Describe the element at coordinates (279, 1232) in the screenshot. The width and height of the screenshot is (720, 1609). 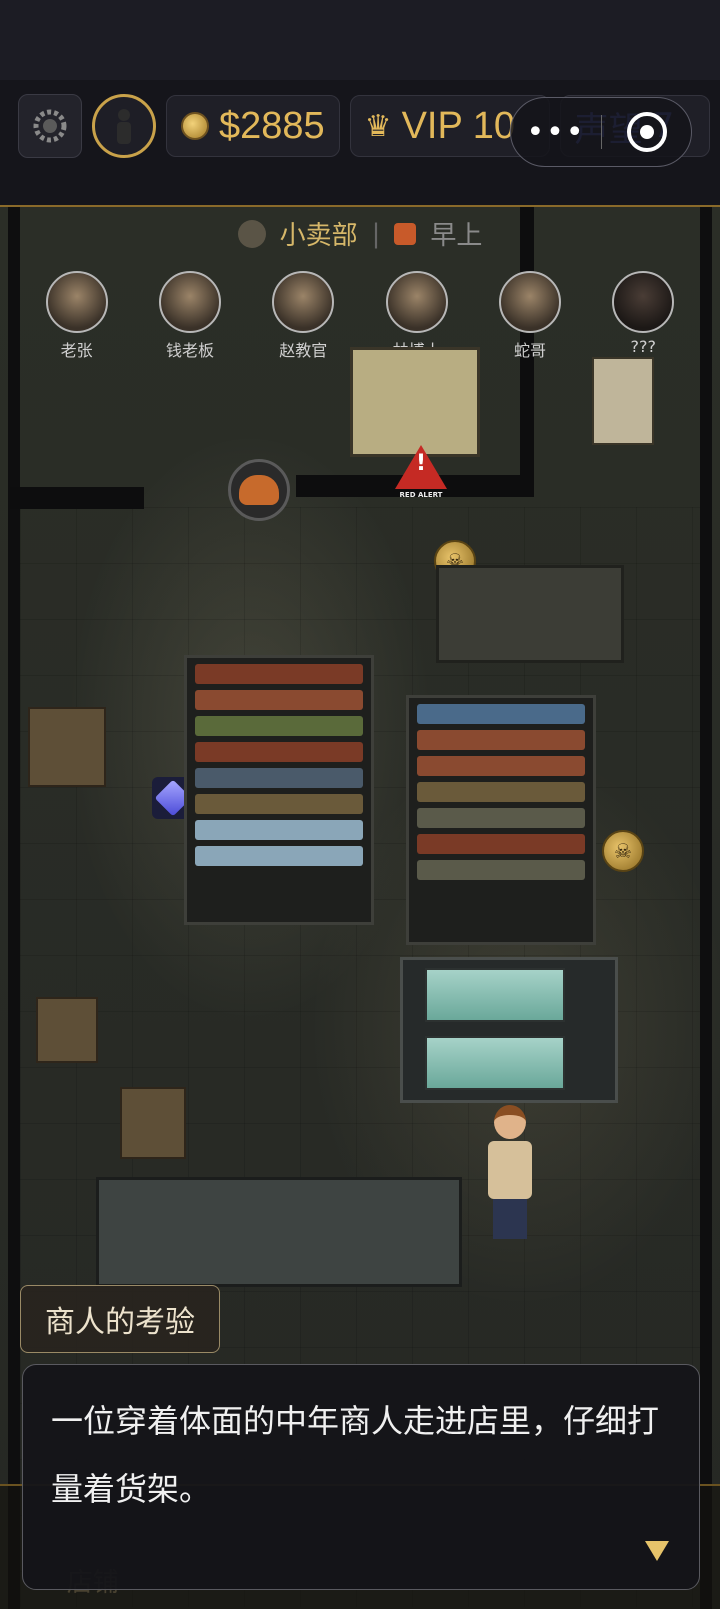
I see `shop-counter` at that location.